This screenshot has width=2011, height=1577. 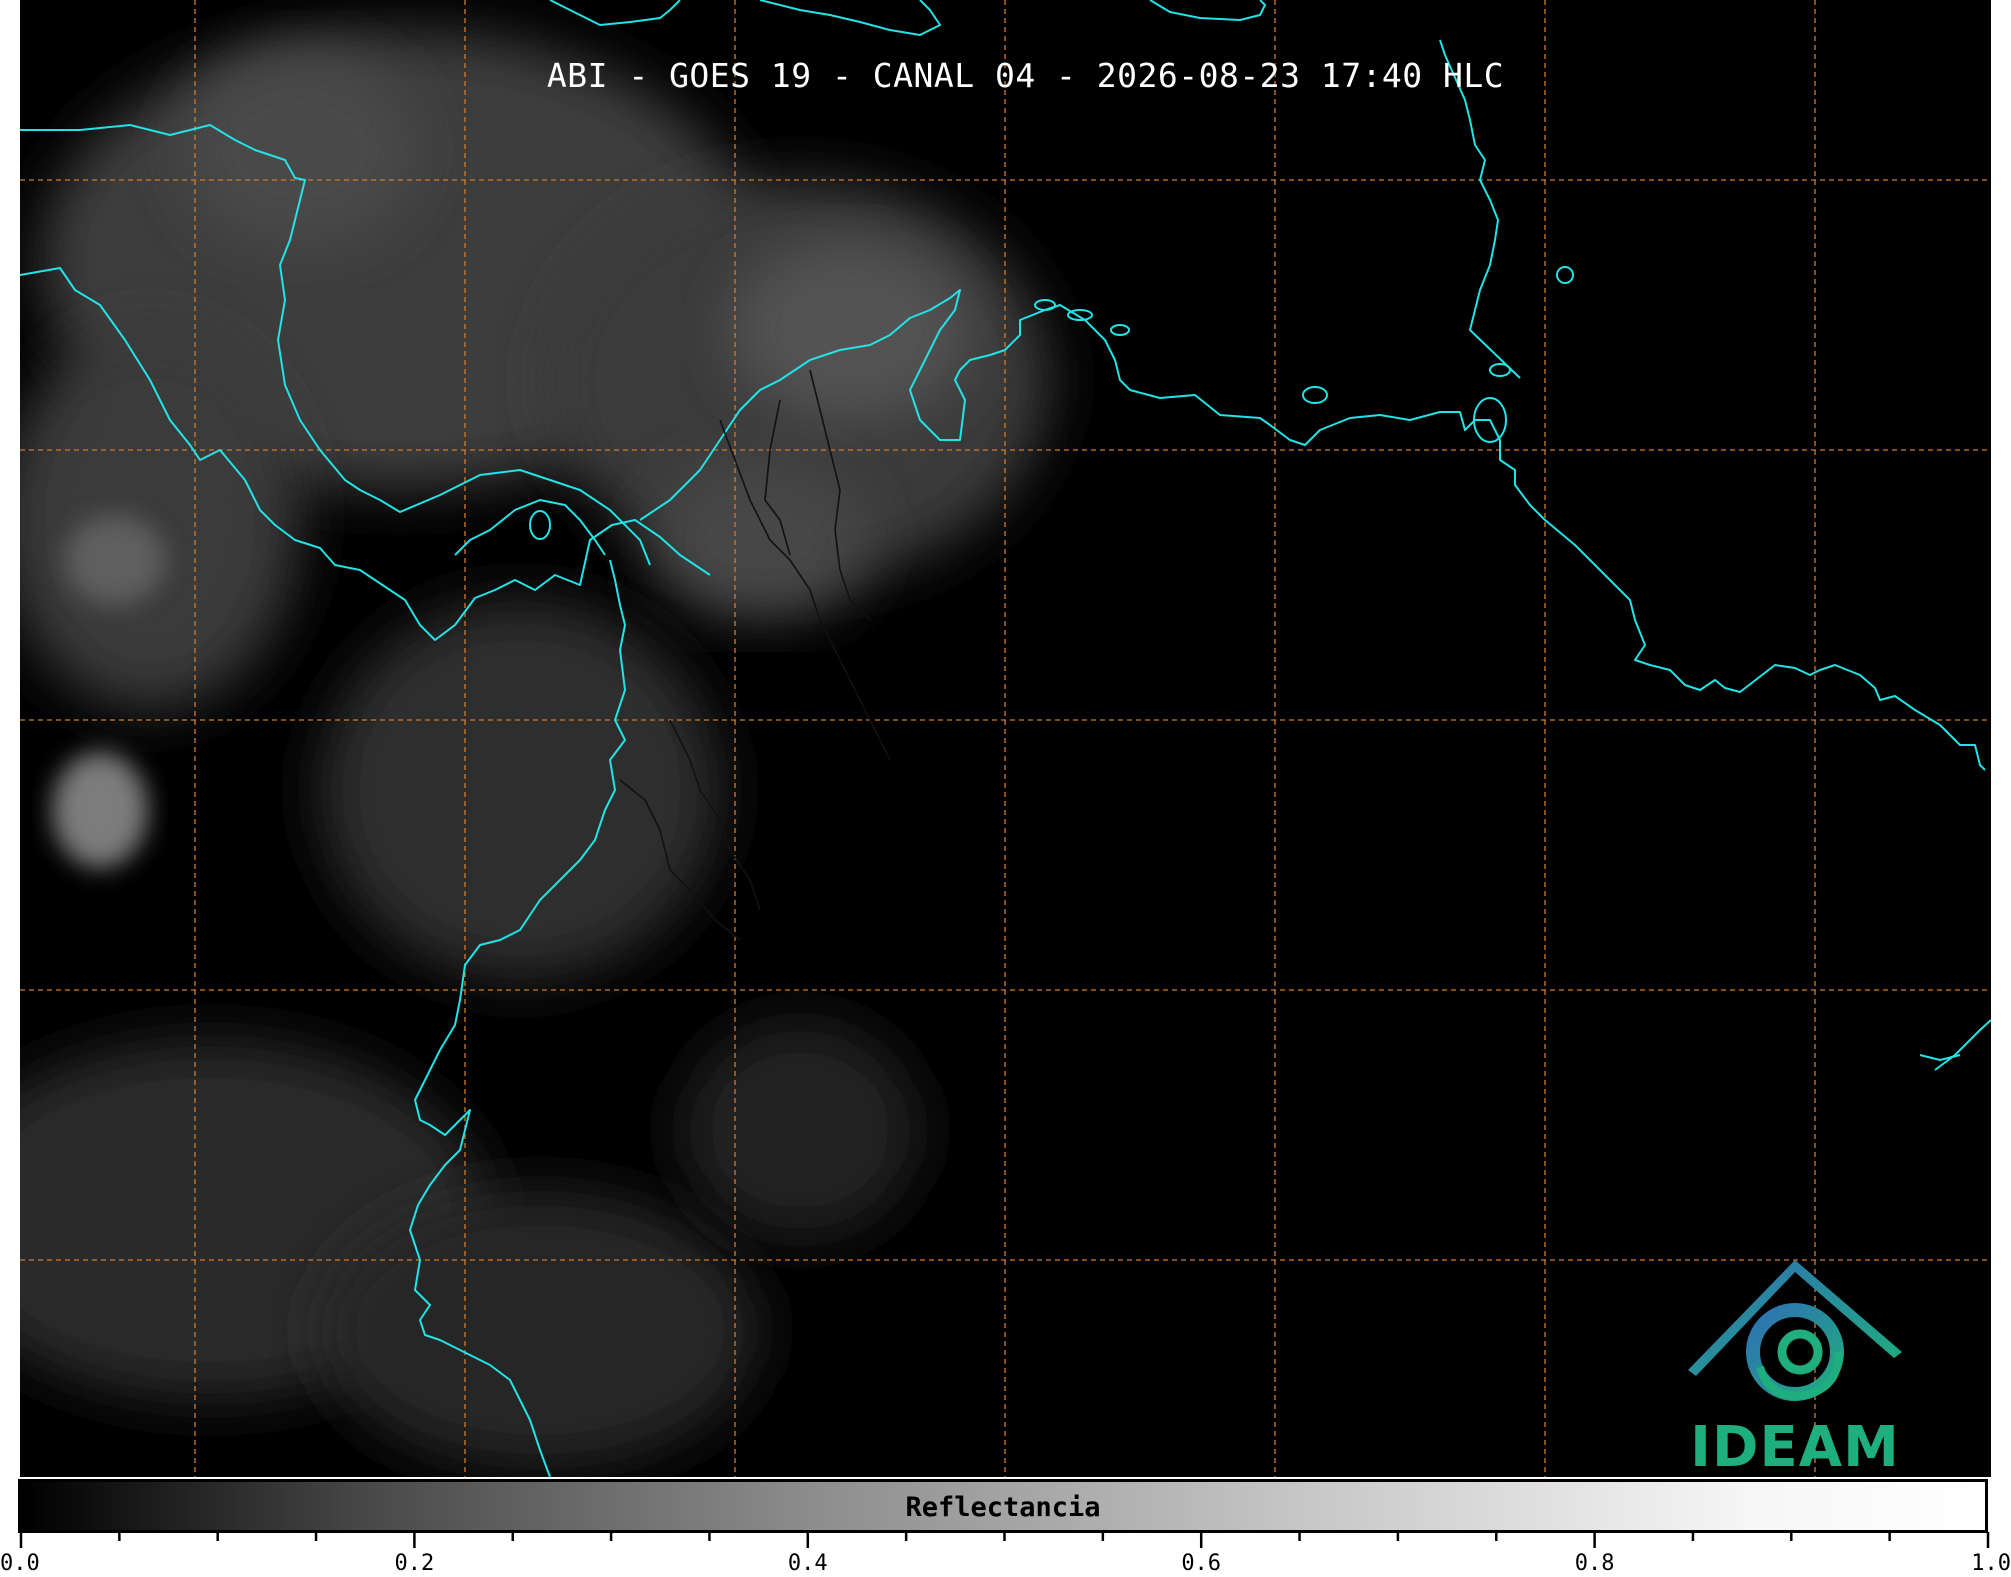 I want to click on colorbar-tick-label: 0.6, so click(x=1201, y=1563).